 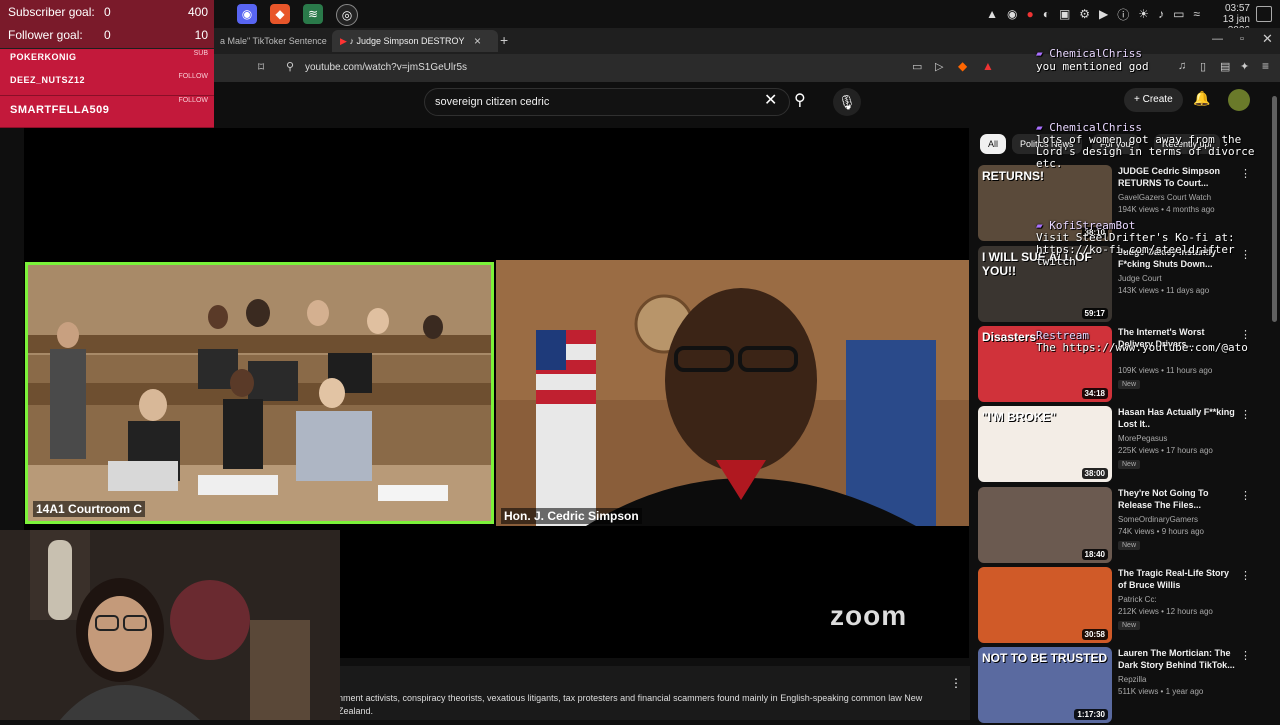 What do you see at coordinates (992, 14) in the screenshot?
I see `tray-warning-icon: ▲` at bounding box center [992, 14].